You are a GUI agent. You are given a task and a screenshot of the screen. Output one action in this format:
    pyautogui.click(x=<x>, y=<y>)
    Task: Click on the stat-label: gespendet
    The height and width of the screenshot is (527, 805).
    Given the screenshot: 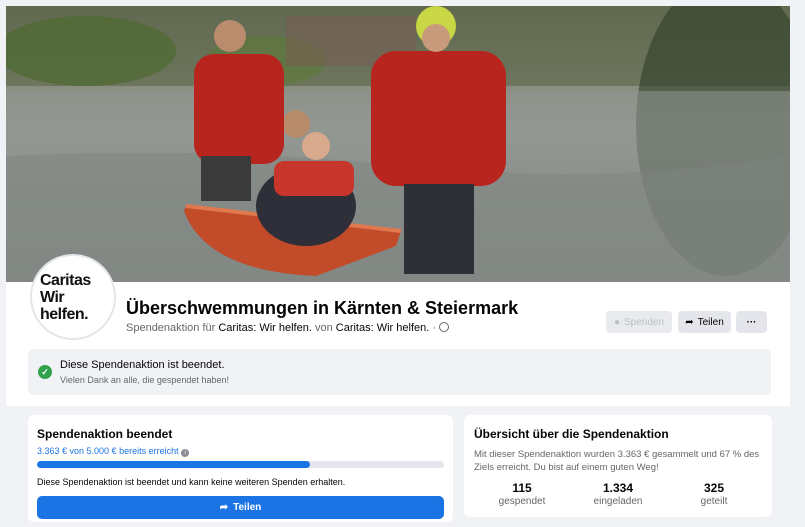 What is the action you would take?
    pyautogui.click(x=522, y=501)
    